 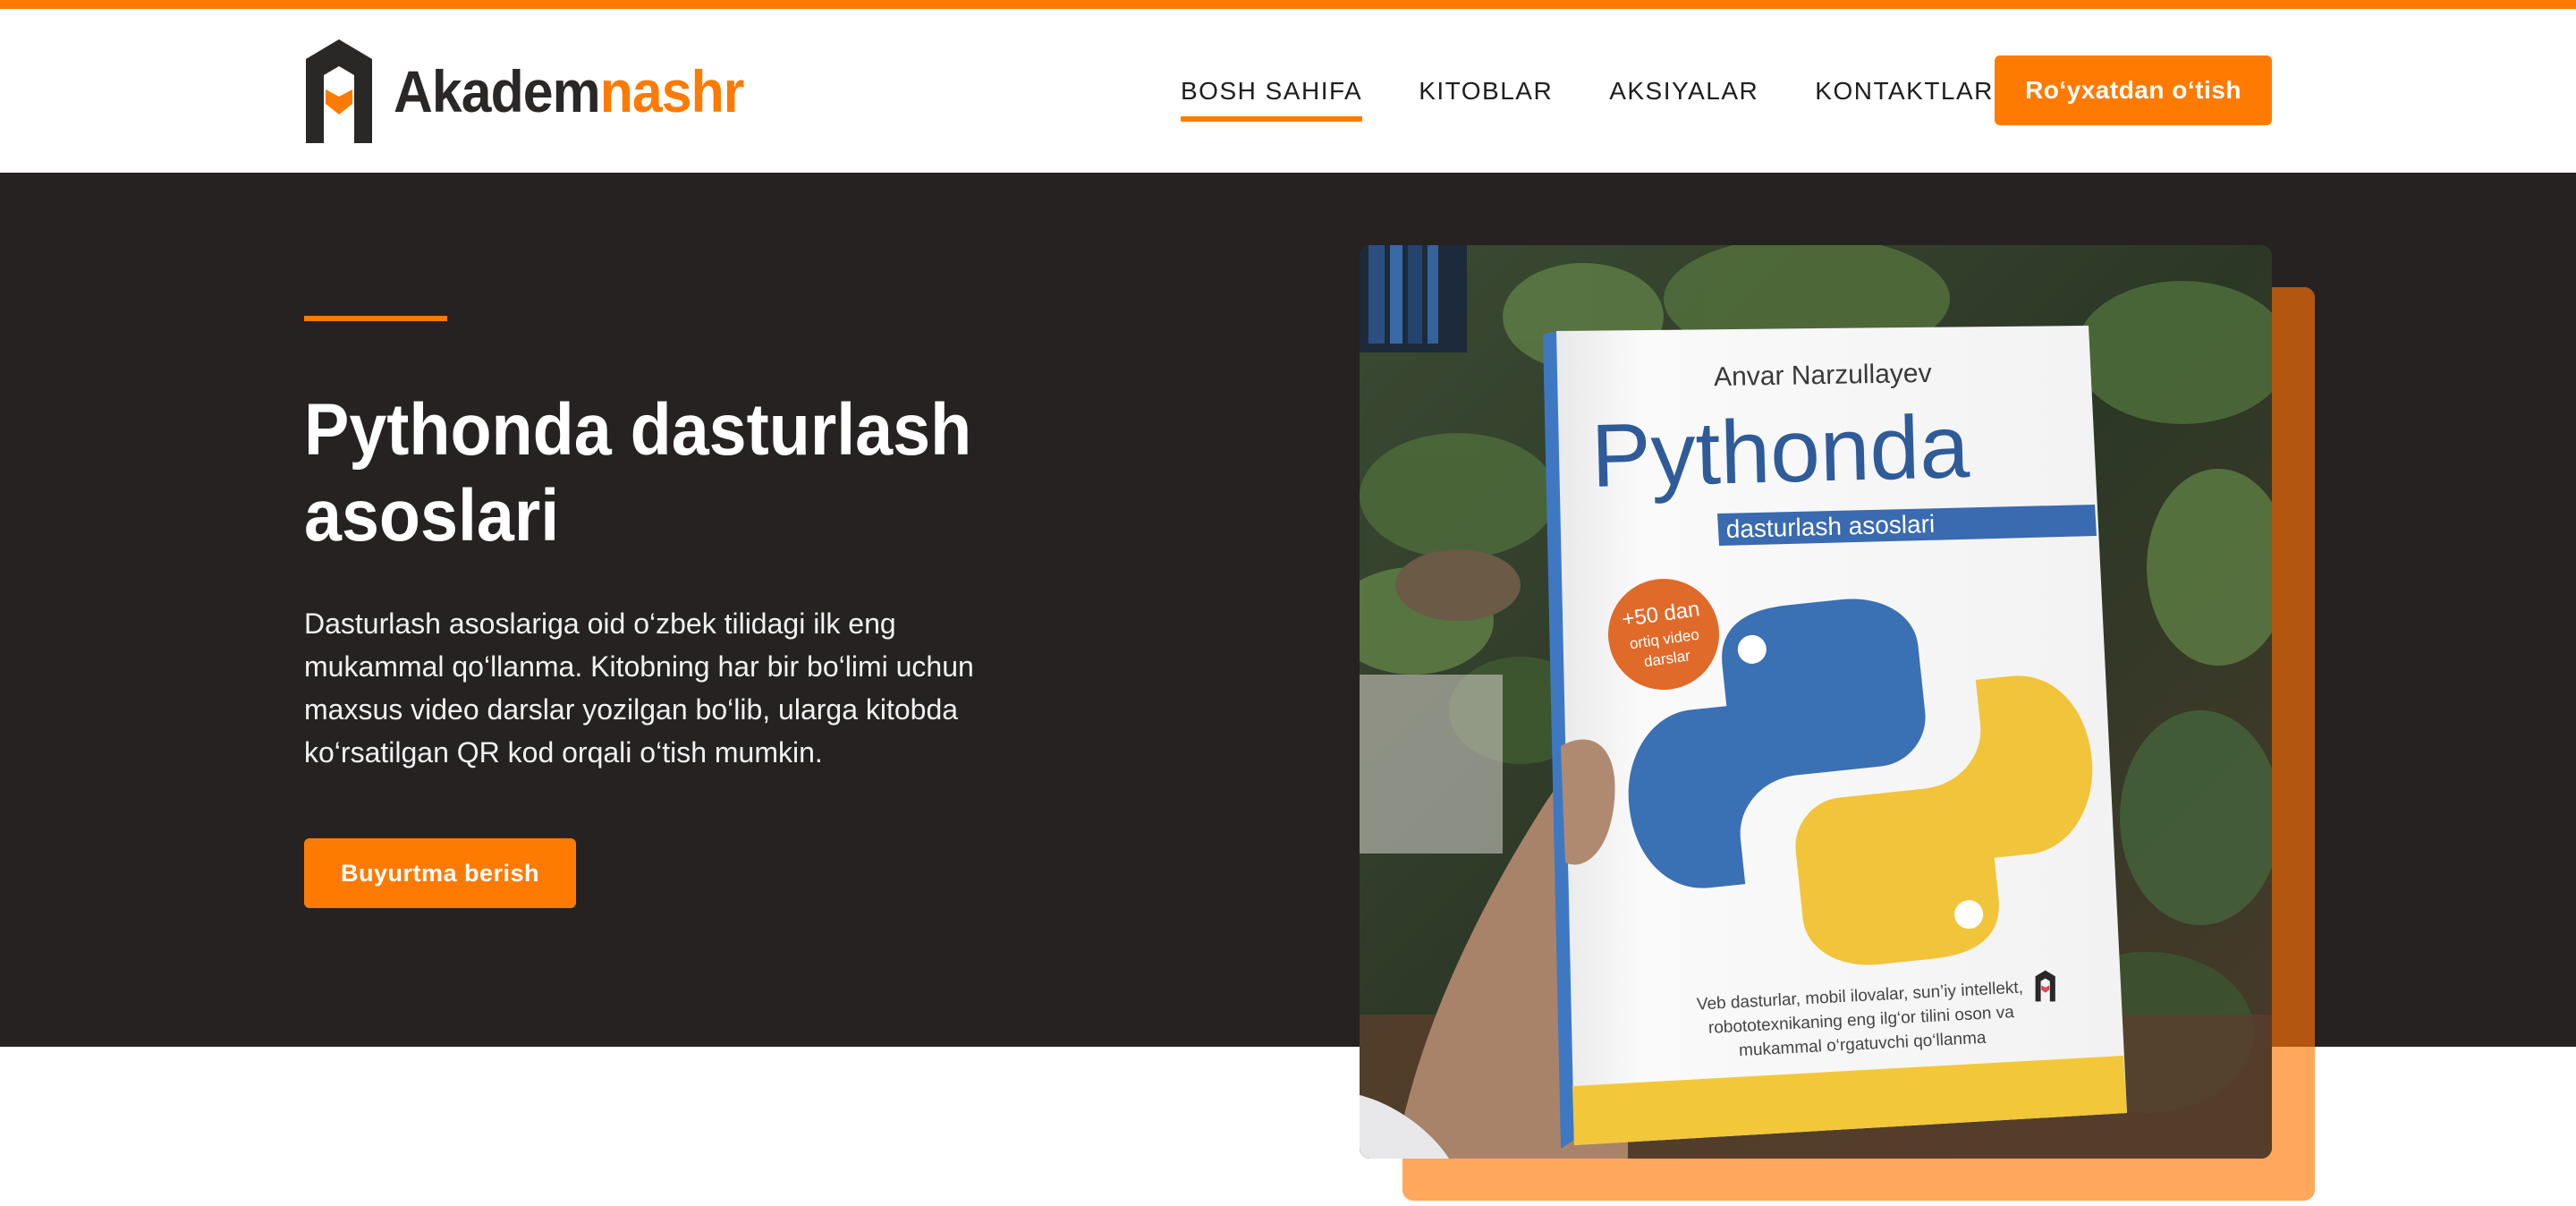 I want to click on nav-aksiyalar: AKSIYALAR, so click(x=1683, y=91).